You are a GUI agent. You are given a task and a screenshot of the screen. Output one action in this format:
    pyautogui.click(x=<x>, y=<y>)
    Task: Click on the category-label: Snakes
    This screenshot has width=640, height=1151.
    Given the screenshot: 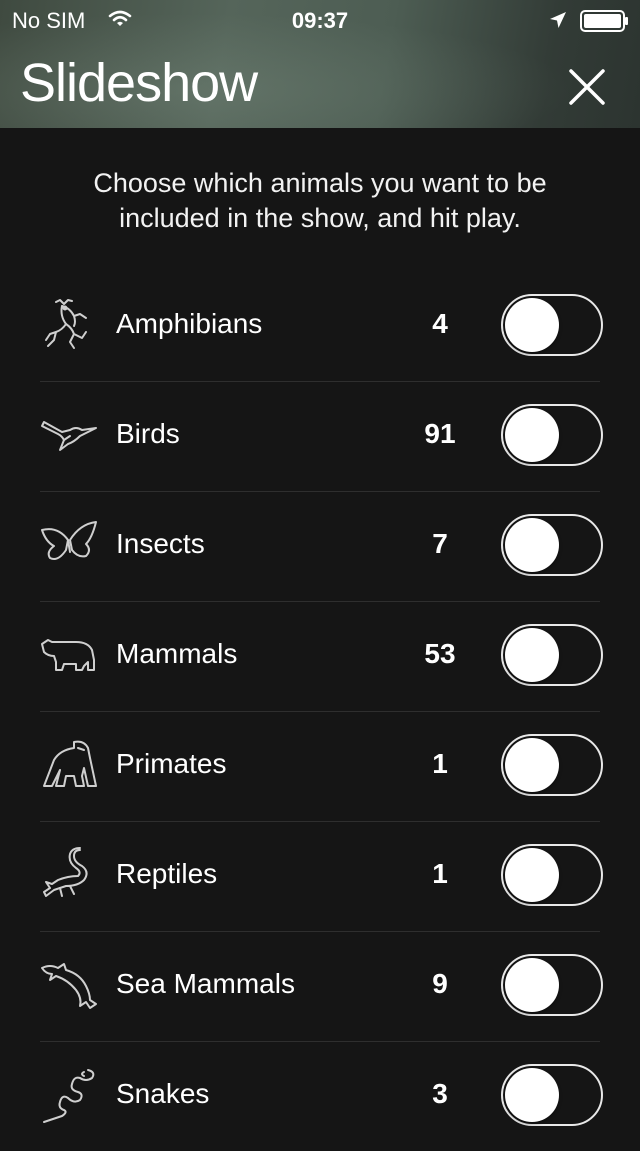 What is the action you would take?
    pyautogui.click(x=163, y=1093)
    